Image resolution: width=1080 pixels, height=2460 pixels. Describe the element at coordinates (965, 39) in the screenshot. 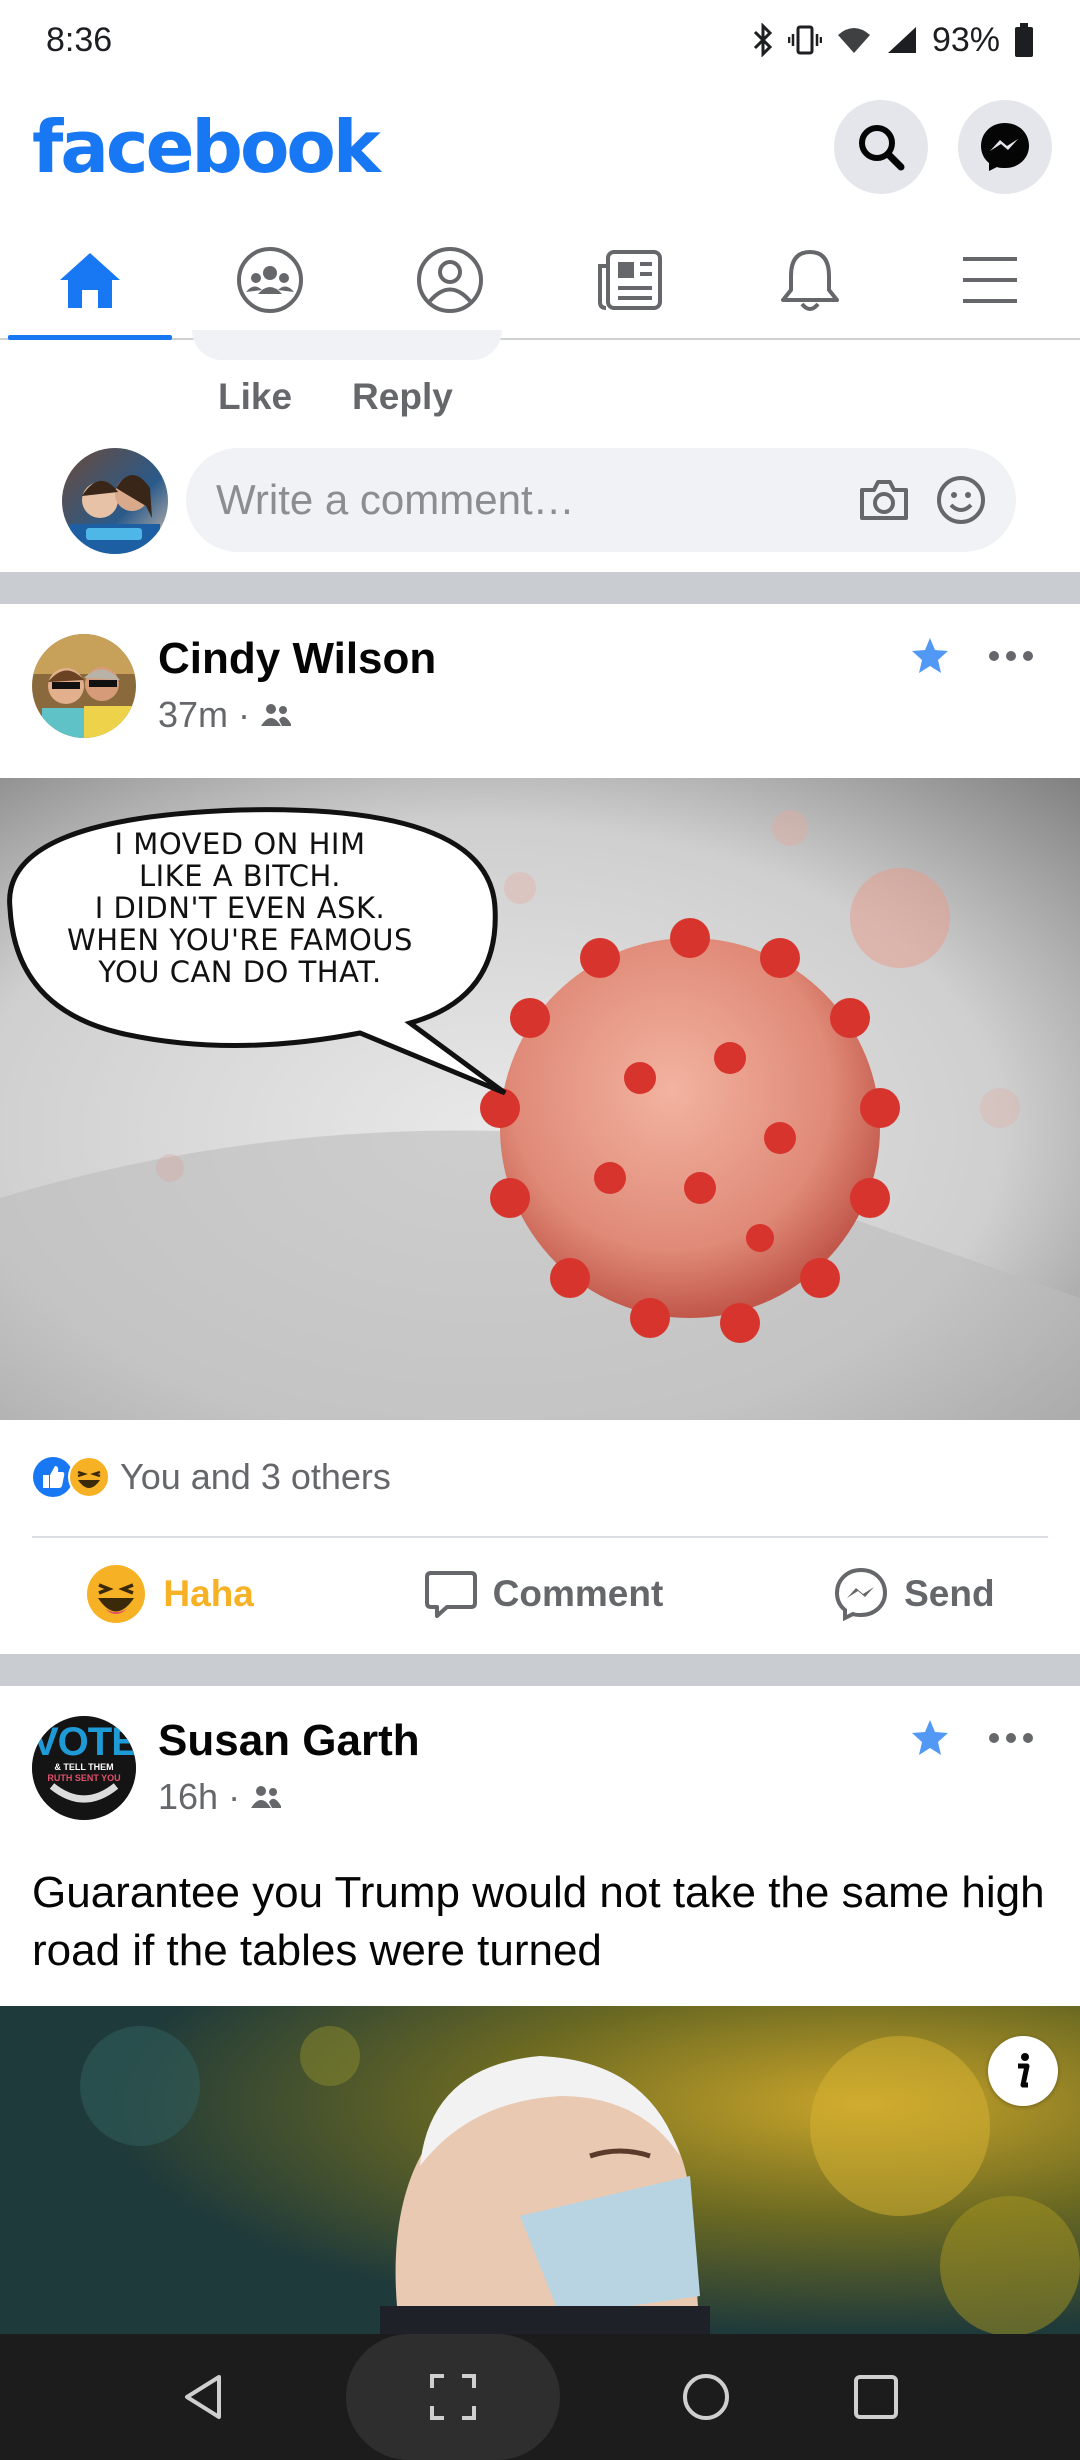

I see `battery-percent: 93%` at that location.